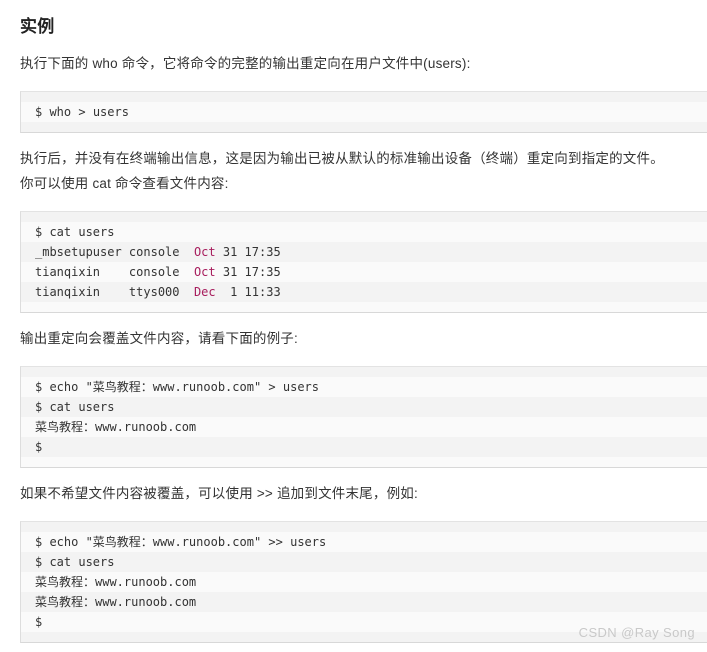 The height and width of the screenshot is (652, 707). Describe the element at coordinates (114, 271) in the screenshot. I see `code-token-plain: tianqixin console` at that location.